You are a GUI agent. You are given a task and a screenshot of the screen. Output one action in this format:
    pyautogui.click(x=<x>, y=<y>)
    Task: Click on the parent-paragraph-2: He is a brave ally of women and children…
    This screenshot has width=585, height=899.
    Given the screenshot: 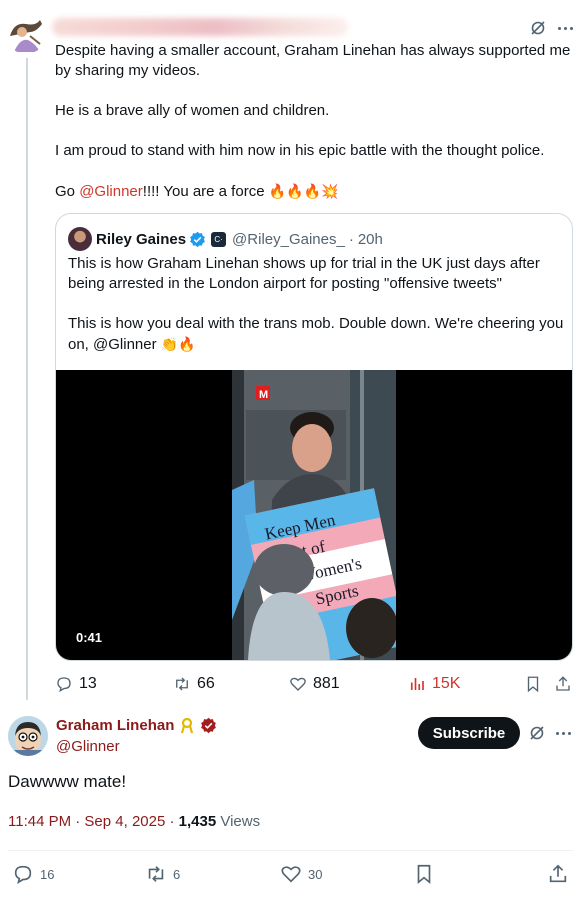 What is the action you would take?
    pyautogui.click(x=192, y=110)
    